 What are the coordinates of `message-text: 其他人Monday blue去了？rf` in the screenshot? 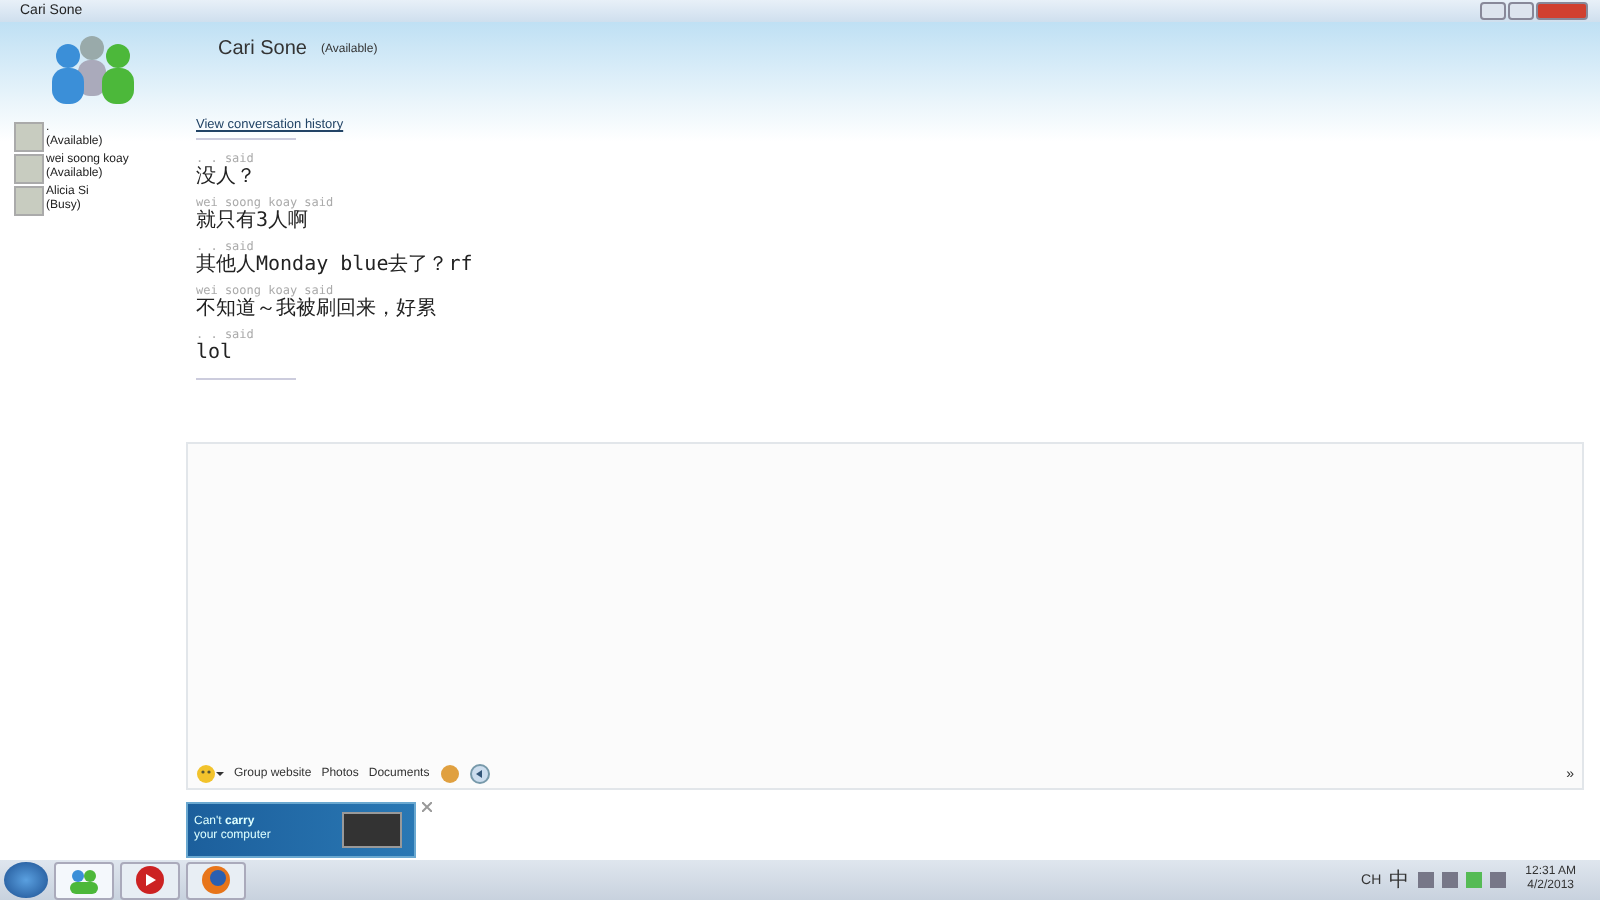 It's located at (335, 265).